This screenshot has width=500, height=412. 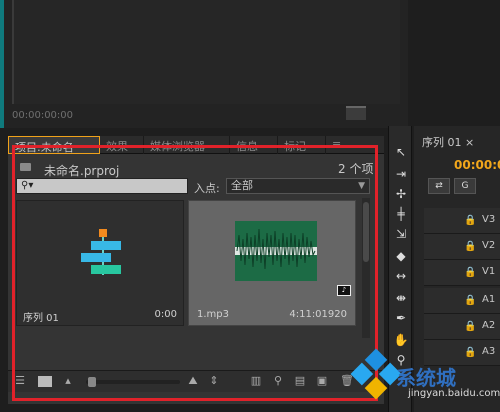 What do you see at coordinates (401, 194) in the screenshot?
I see `ripple-edit-tool-icon: ✢` at bounding box center [401, 194].